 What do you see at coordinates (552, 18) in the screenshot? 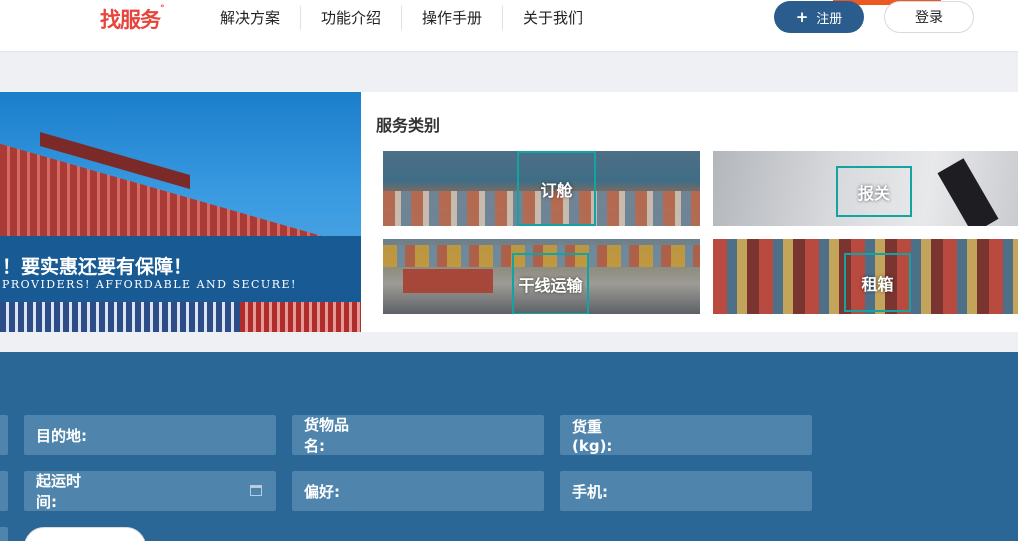
I see `nav-item-about: 关于我们` at bounding box center [552, 18].